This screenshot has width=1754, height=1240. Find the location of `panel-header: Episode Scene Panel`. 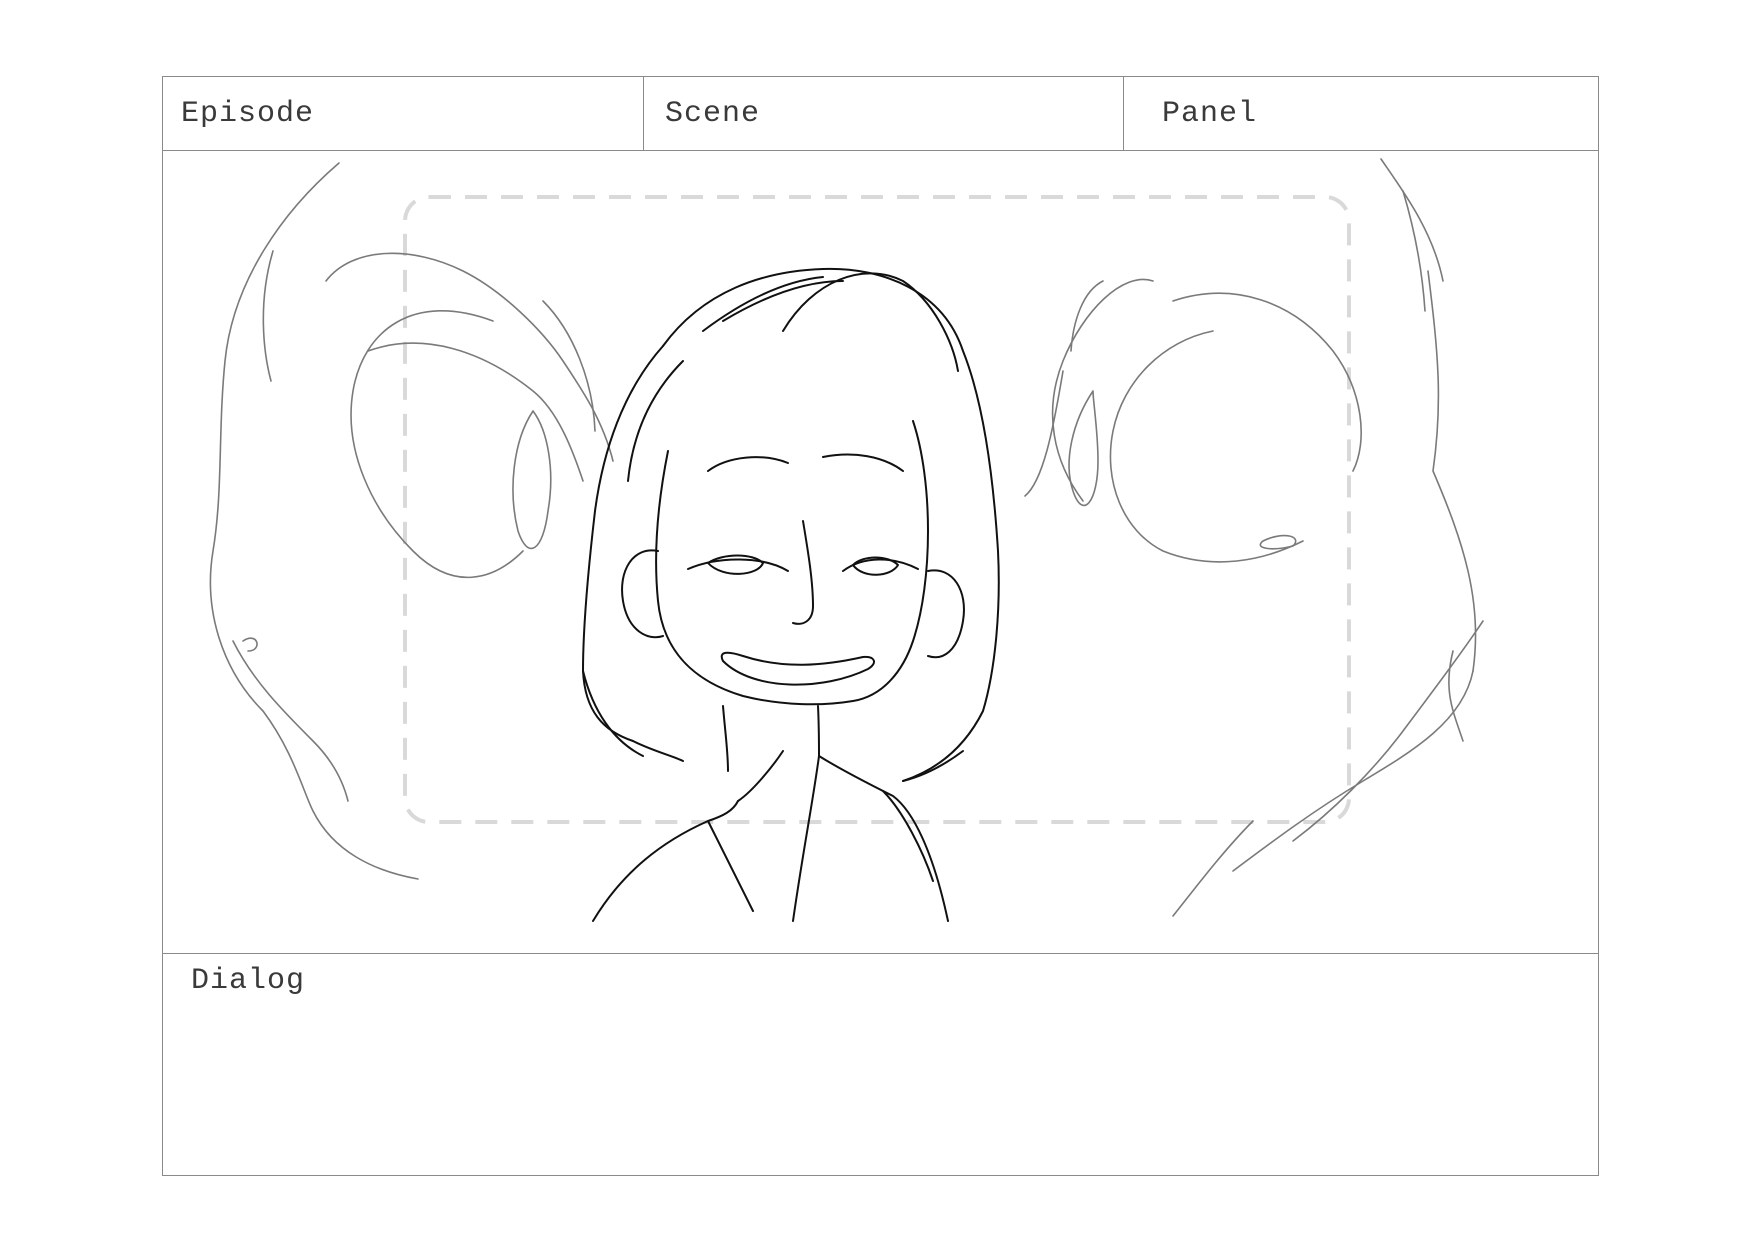

panel-header: Episode Scene Panel is located at coordinates (880, 114).